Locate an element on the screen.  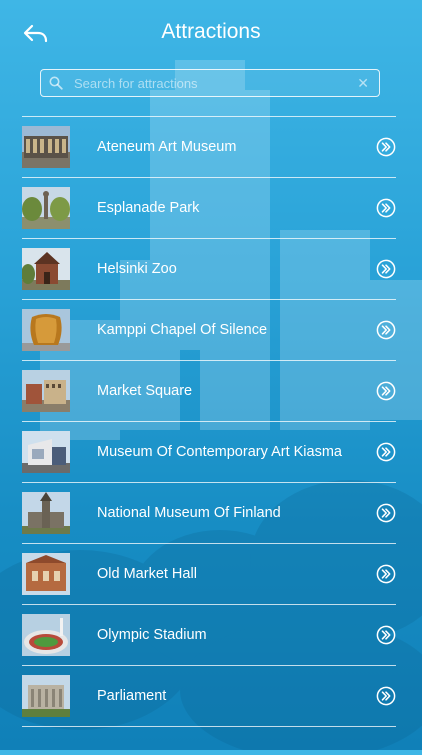
list-item-label: Helsinki Zoo is located at coordinates (137, 269).